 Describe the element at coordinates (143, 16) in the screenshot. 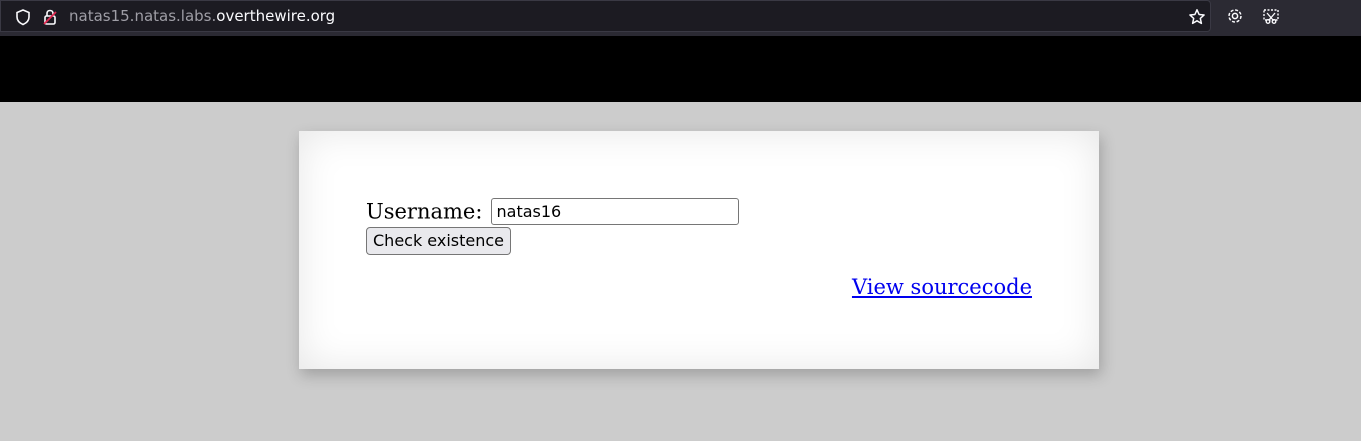

I see `url-prefix: natas15.natas.labs.` at that location.